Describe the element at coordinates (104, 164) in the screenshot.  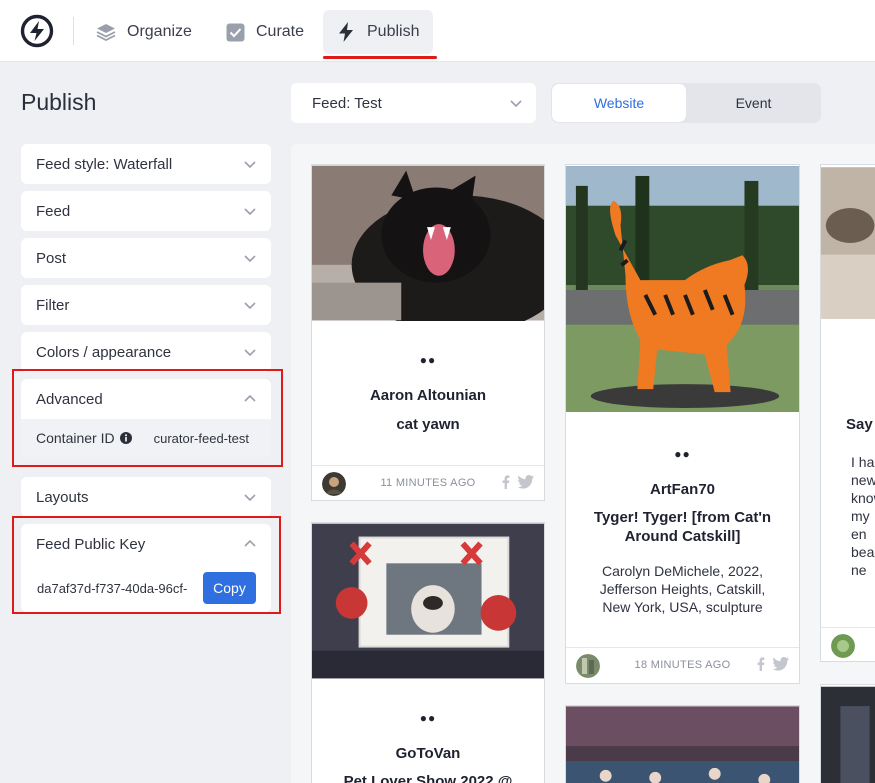
I see `section-label: Feed style: Waterfall` at that location.